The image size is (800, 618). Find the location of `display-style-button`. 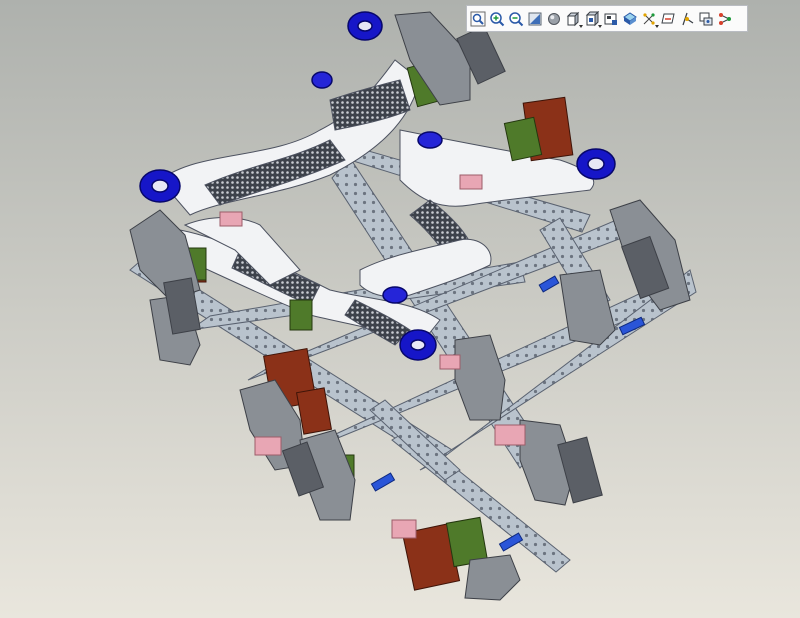

display-style-button is located at coordinates (573, 18).